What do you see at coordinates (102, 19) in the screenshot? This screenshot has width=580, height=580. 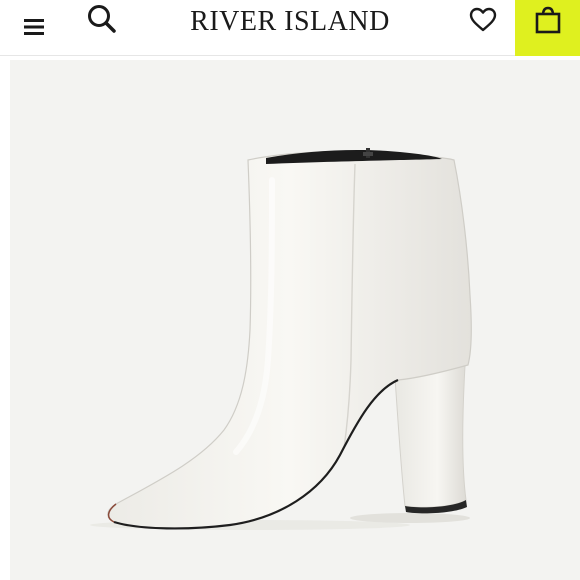 I see `search-icon` at bounding box center [102, 19].